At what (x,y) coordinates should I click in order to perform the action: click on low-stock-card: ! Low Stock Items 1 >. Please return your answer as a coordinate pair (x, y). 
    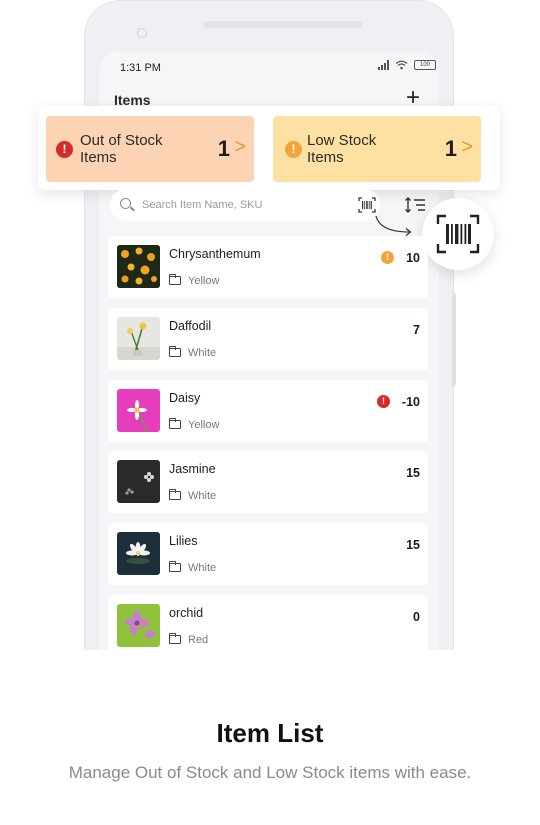
    Looking at the image, I should click on (377, 149).